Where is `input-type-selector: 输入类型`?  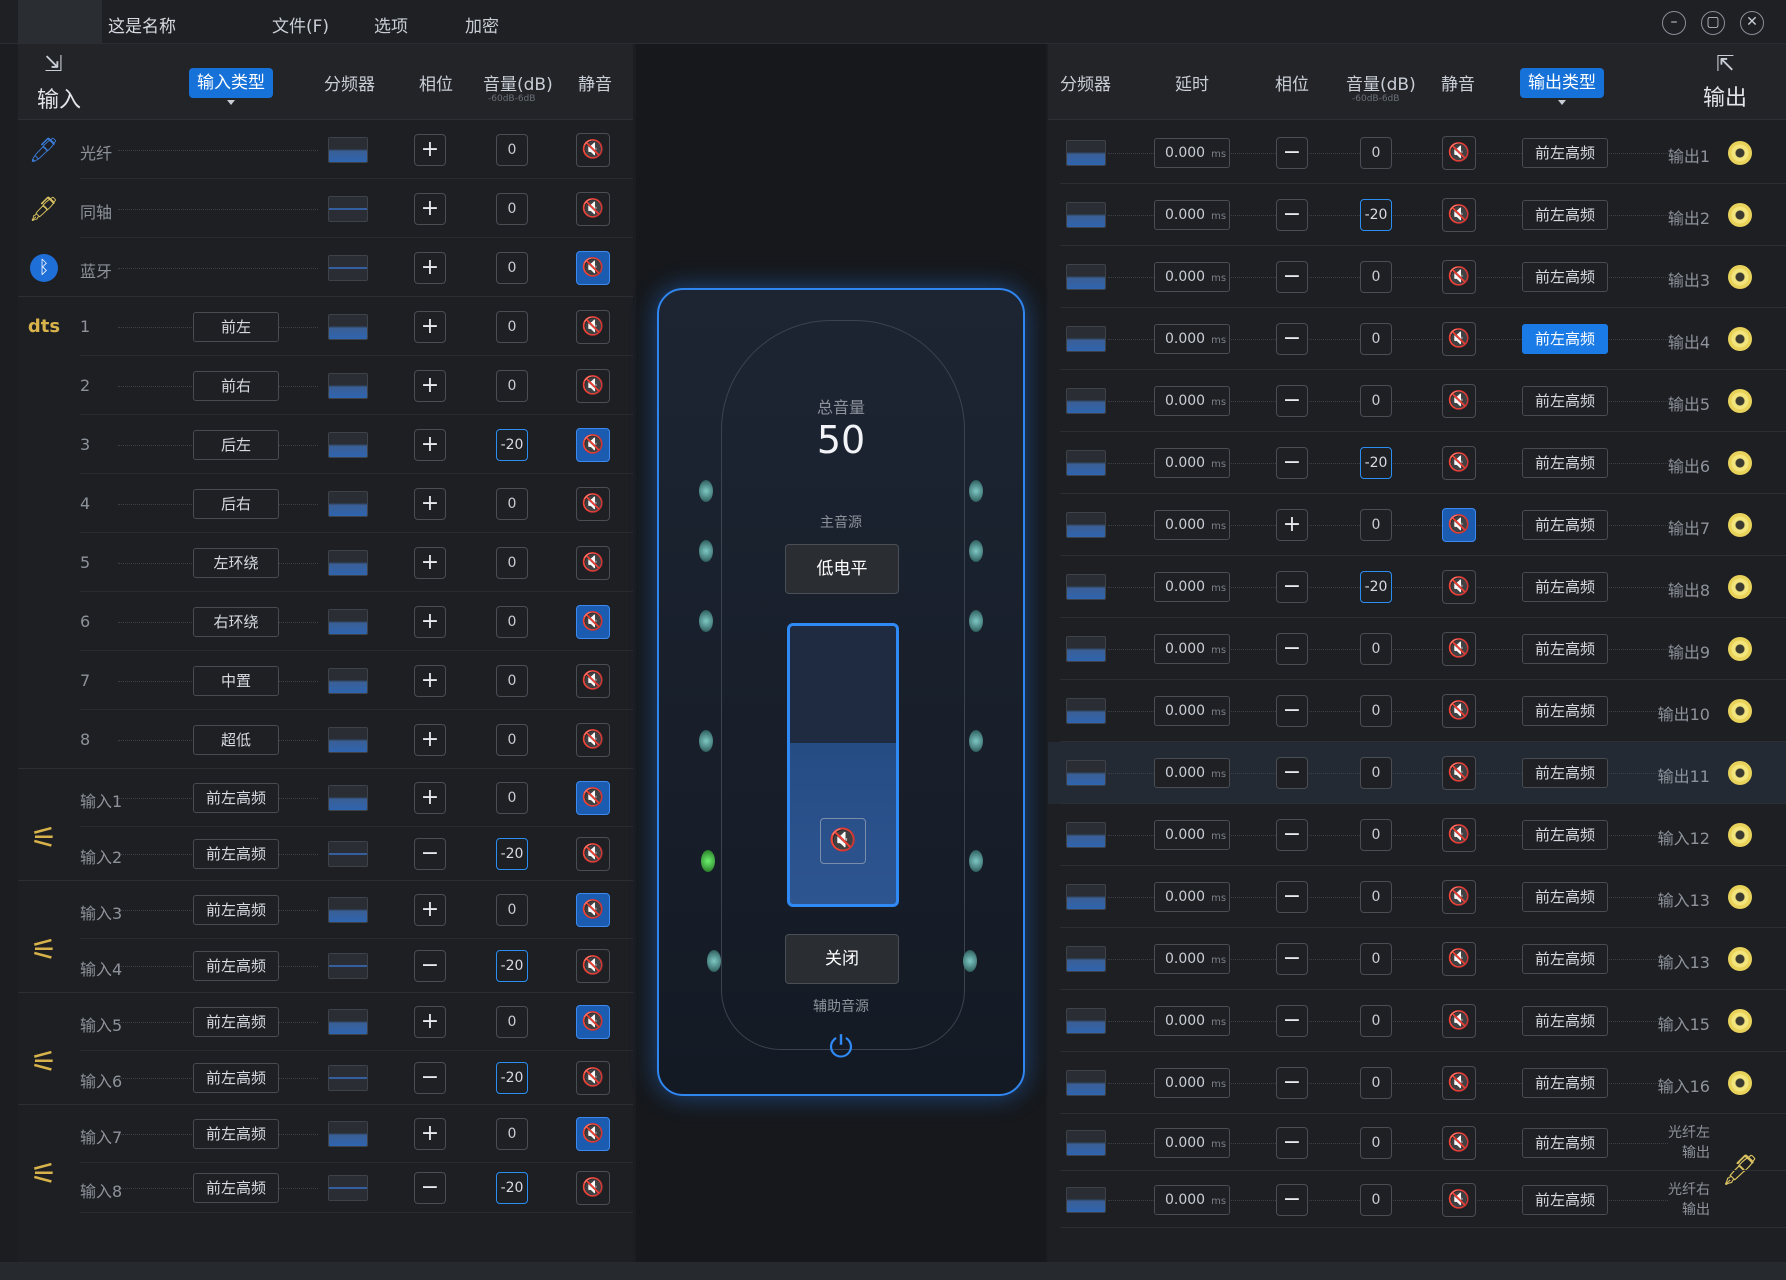
input-type-selector: 输入类型 is located at coordinates (231, 86).